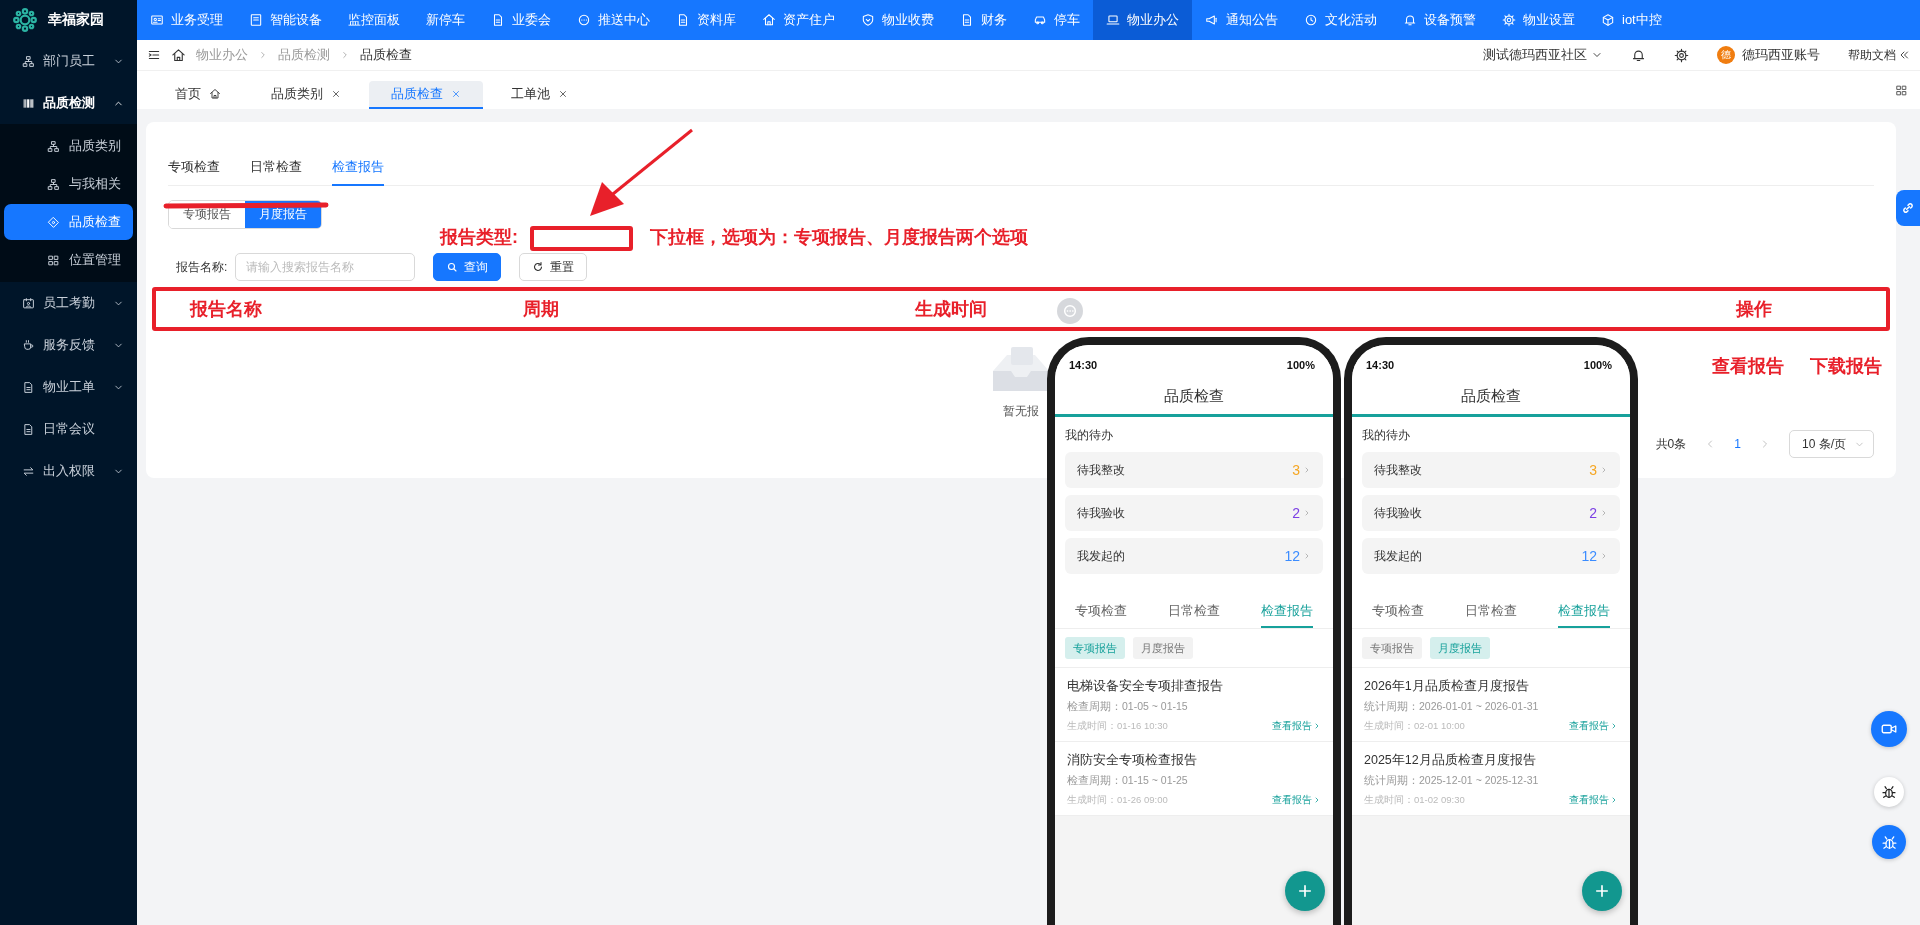 The image size is (1920, 925). I want to click on query-button: 查询, so click(467, 267).